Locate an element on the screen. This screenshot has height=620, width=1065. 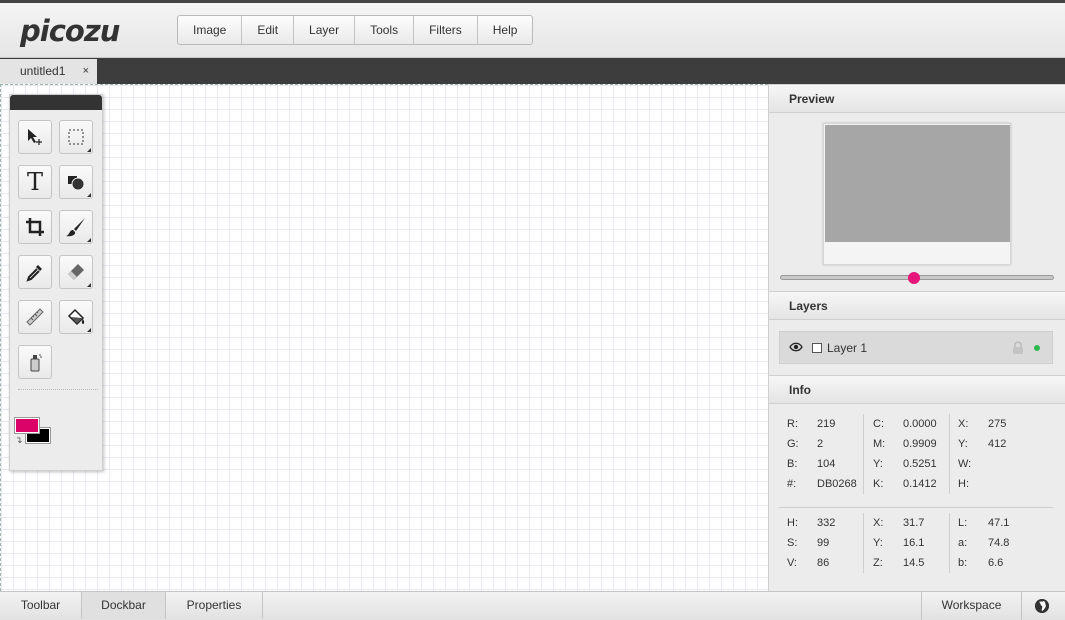
menu-filters: Filters is located at coordinates (446, 30).